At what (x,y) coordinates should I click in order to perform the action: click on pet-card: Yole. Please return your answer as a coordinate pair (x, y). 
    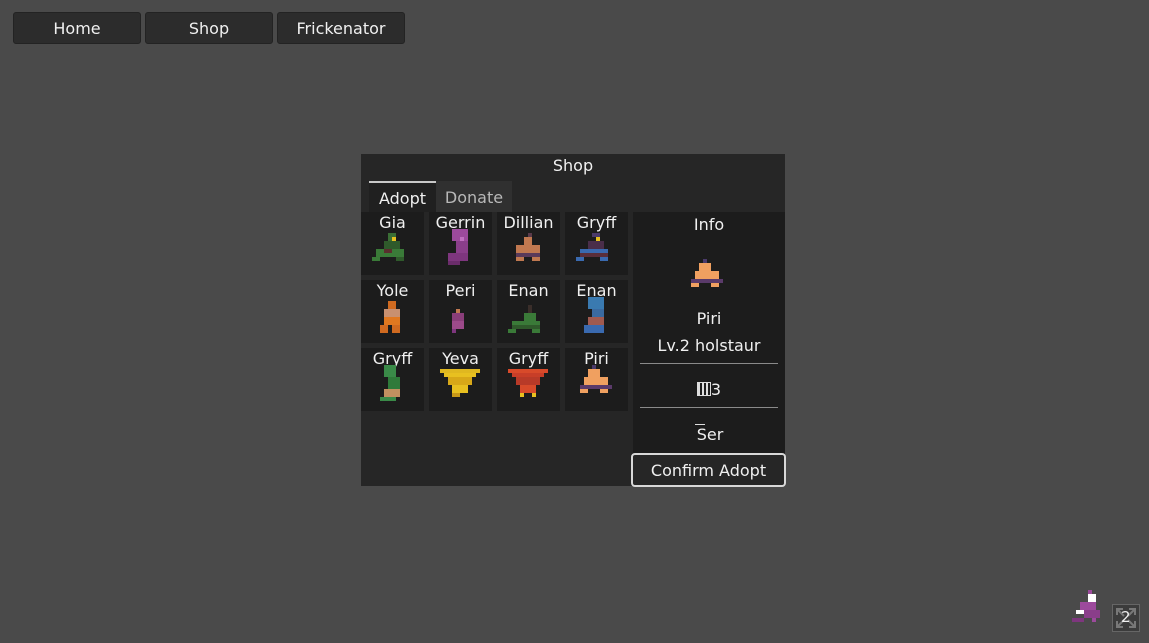
    Looking at the image, I should click on (392, 311).